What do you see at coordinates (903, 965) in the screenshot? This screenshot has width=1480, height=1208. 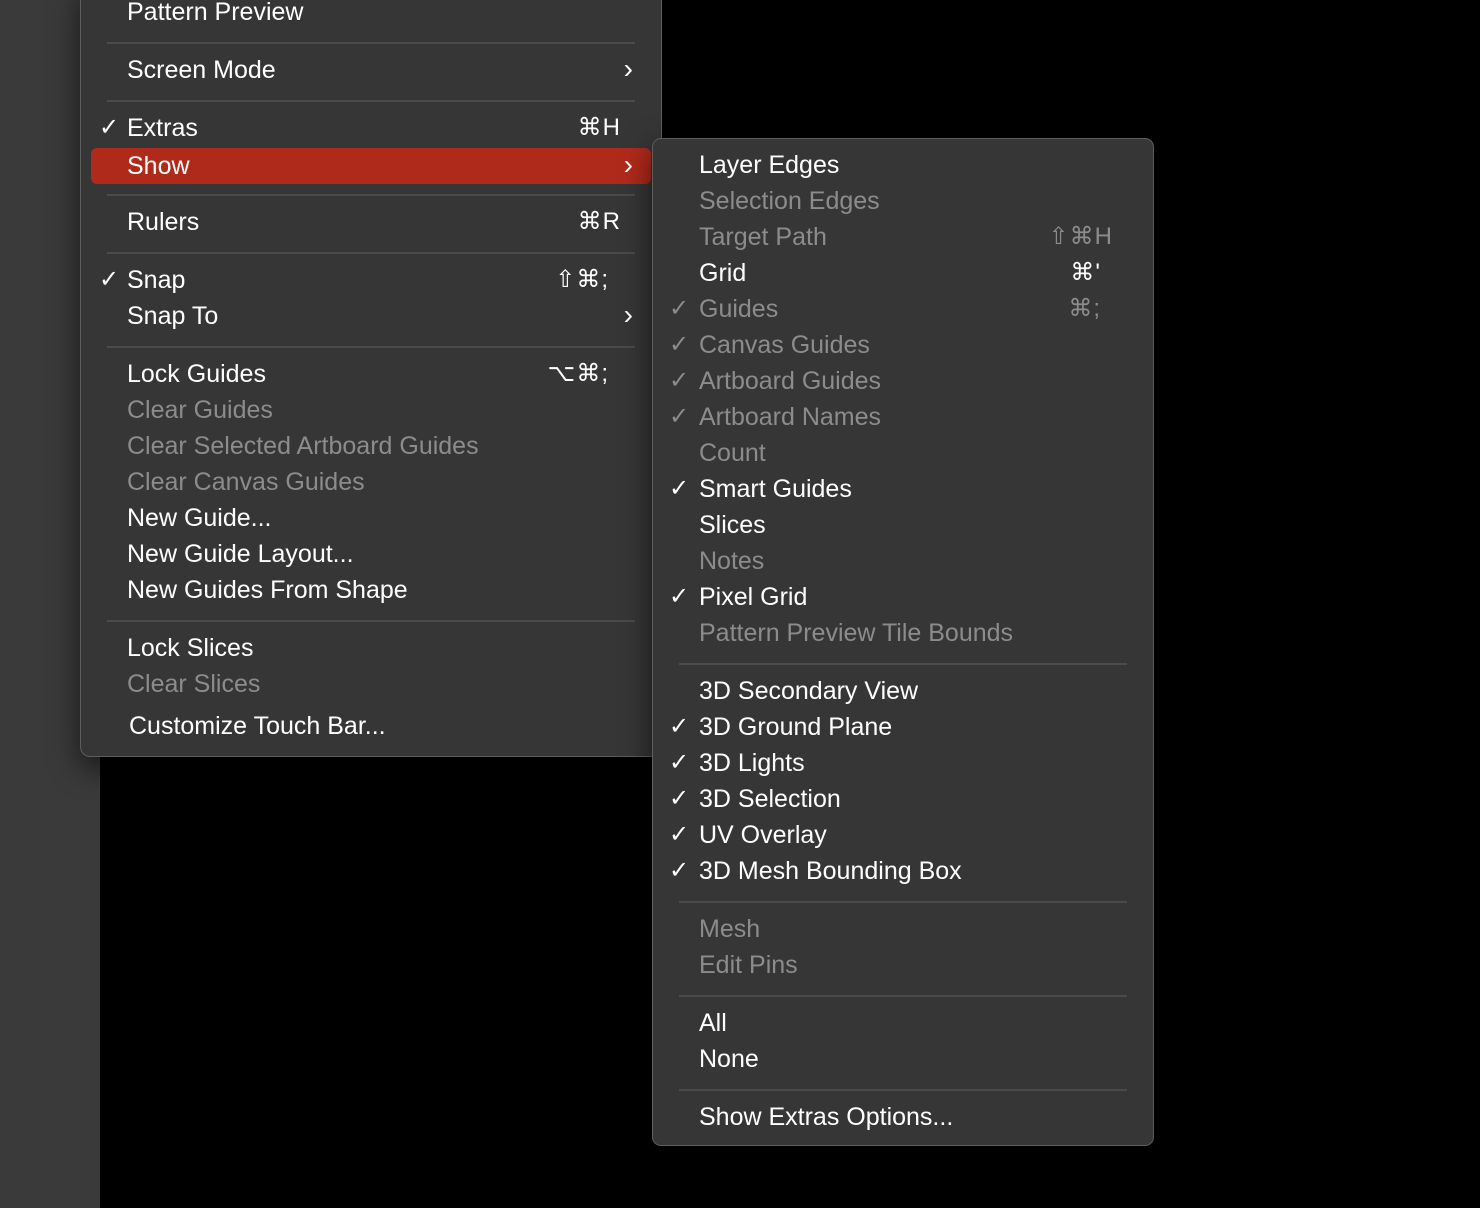 I see `submenu-item-edit-pins: Edit Pins` at bounding box center [903, 965].